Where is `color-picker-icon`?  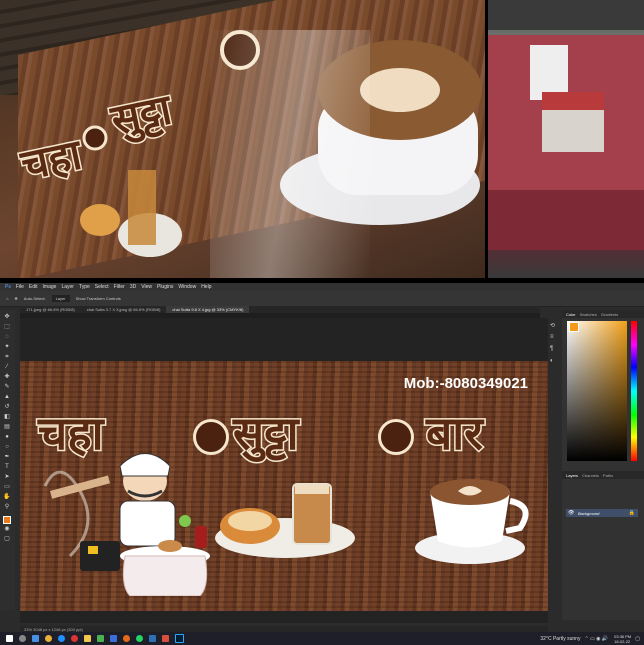 color-picker-icon is located at coordinates (574, 327).